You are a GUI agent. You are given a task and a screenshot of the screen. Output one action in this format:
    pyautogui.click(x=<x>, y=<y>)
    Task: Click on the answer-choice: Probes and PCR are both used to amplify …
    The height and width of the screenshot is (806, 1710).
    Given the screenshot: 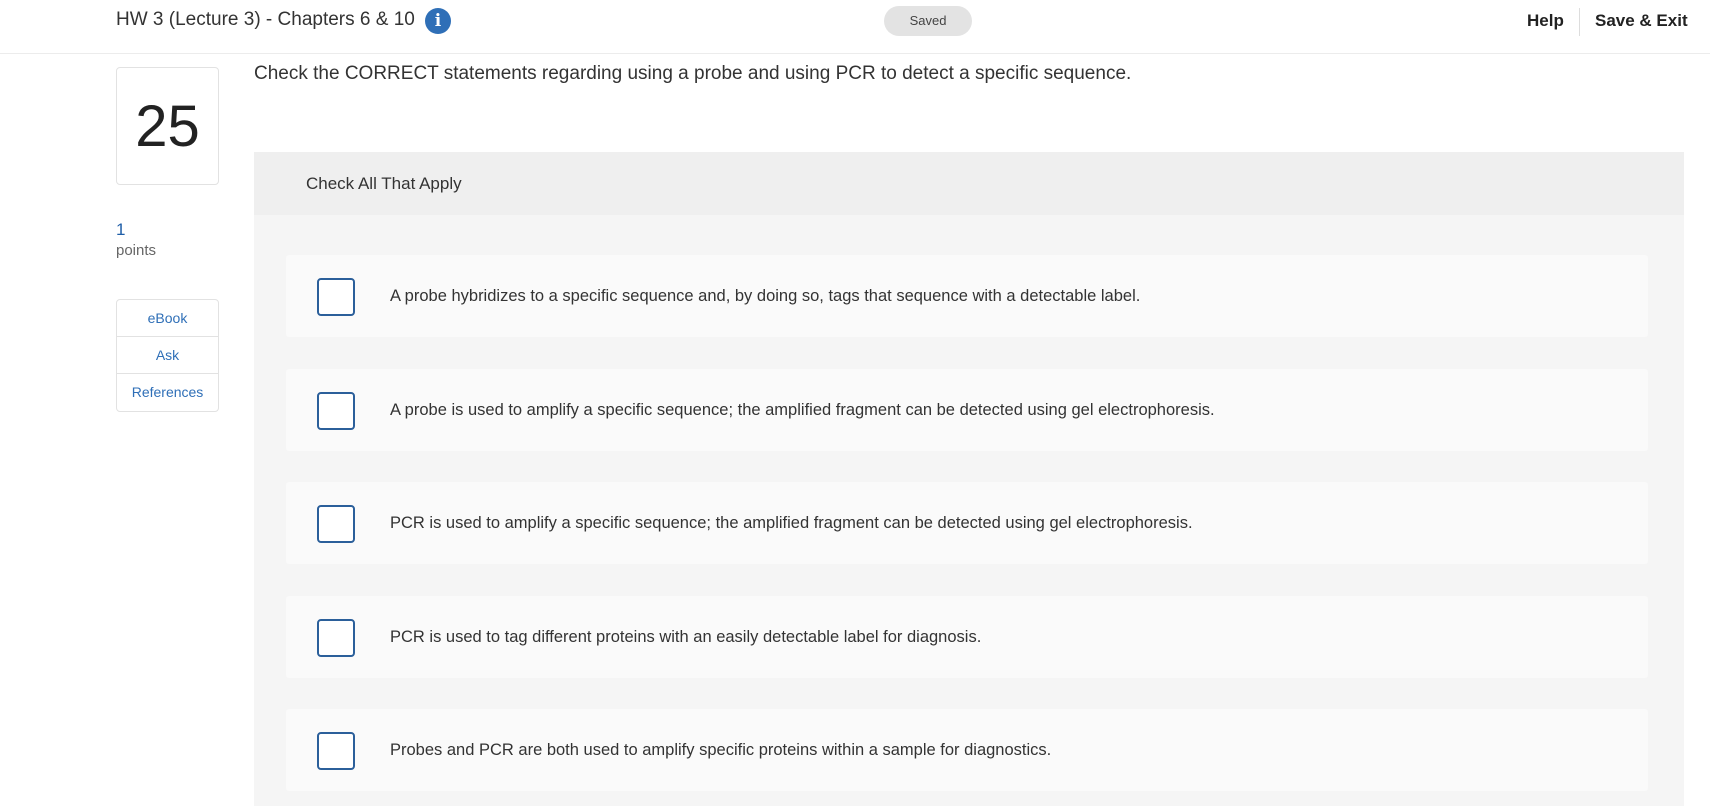 What is the action you would take?
    pyautogui.click(x=967, y=750)
    